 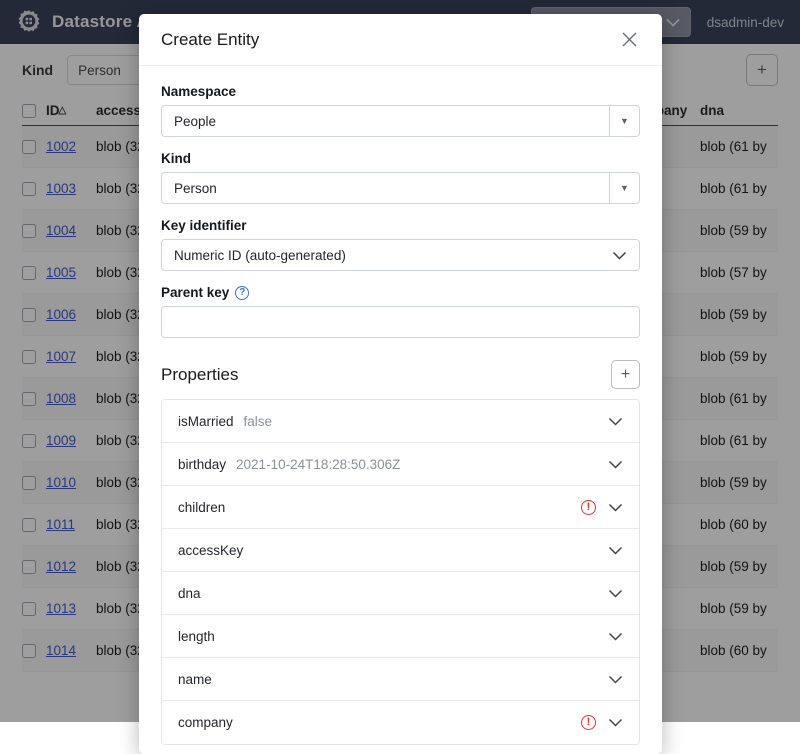 I want to click on key-identifier-value: Numeric ID (auto-generated), so click(x=260, y=255).